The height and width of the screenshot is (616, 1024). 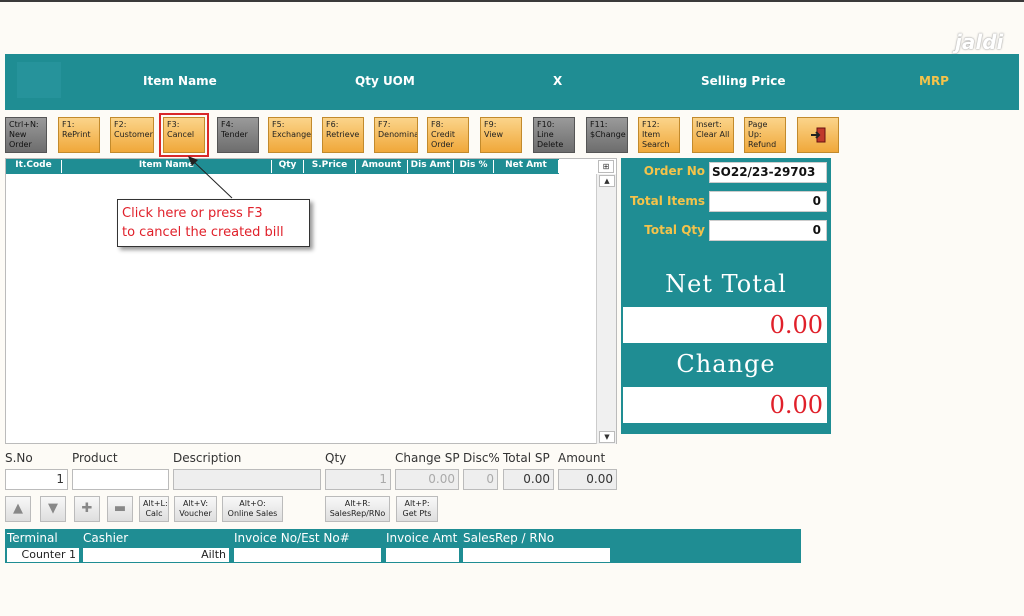 I want to click on salesrep-button: Alt+R: SalesRep/RNo, so click(x=357, y=509).